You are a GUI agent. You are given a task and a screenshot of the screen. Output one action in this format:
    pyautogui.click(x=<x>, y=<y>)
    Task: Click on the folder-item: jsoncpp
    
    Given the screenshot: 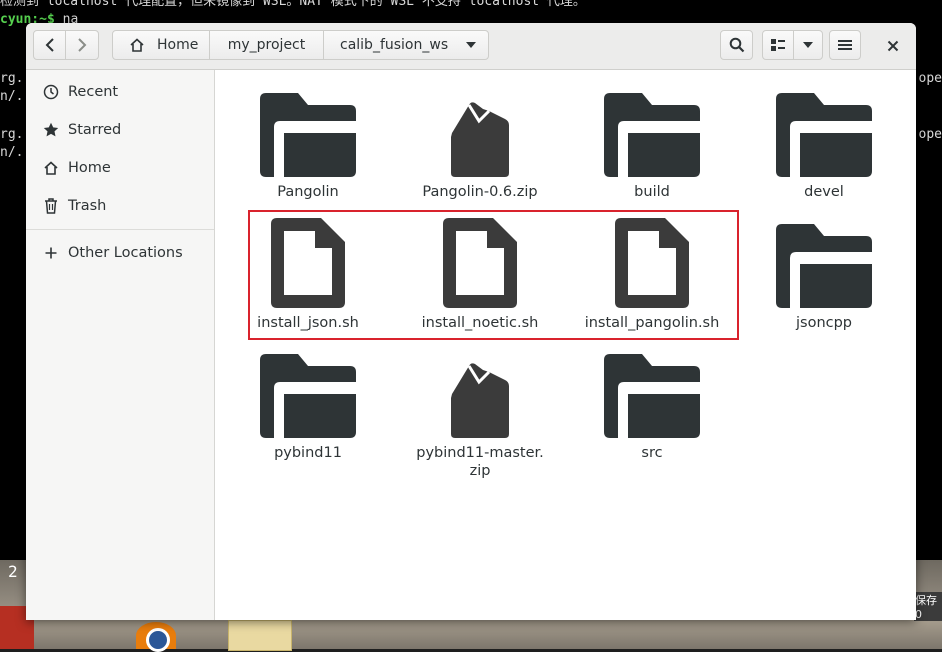 What is the action you would take?
    pyautogui.click(x=824, y=275)
    